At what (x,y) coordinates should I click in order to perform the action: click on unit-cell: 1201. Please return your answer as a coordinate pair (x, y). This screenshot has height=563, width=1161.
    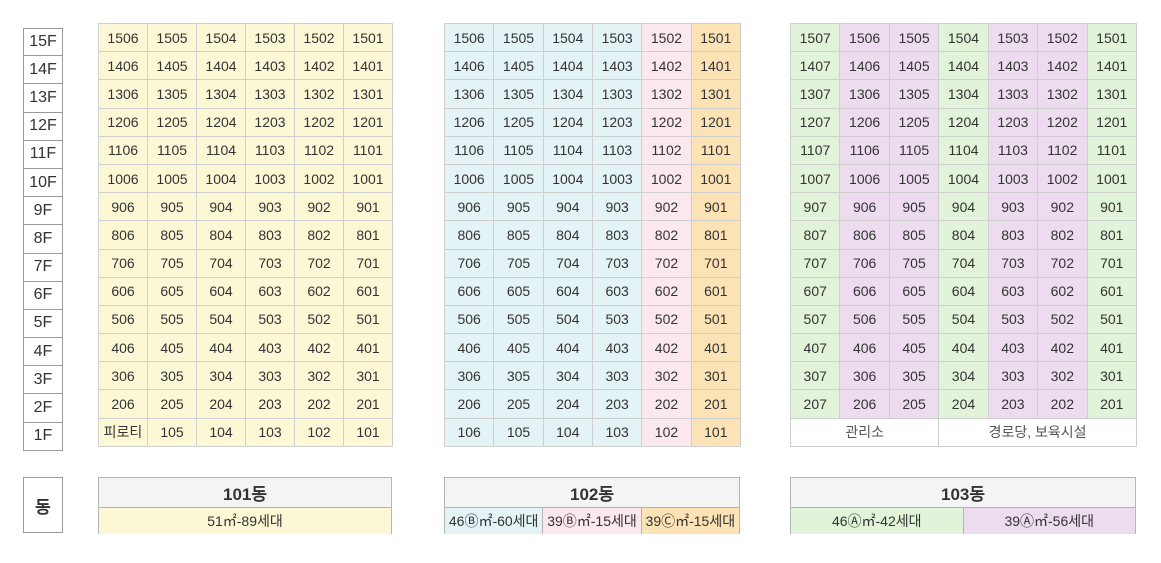
    Looking at the image, I should click on (1112, 122).